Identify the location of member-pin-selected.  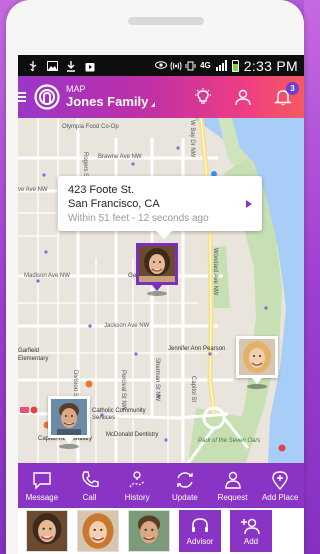
(157, 269).